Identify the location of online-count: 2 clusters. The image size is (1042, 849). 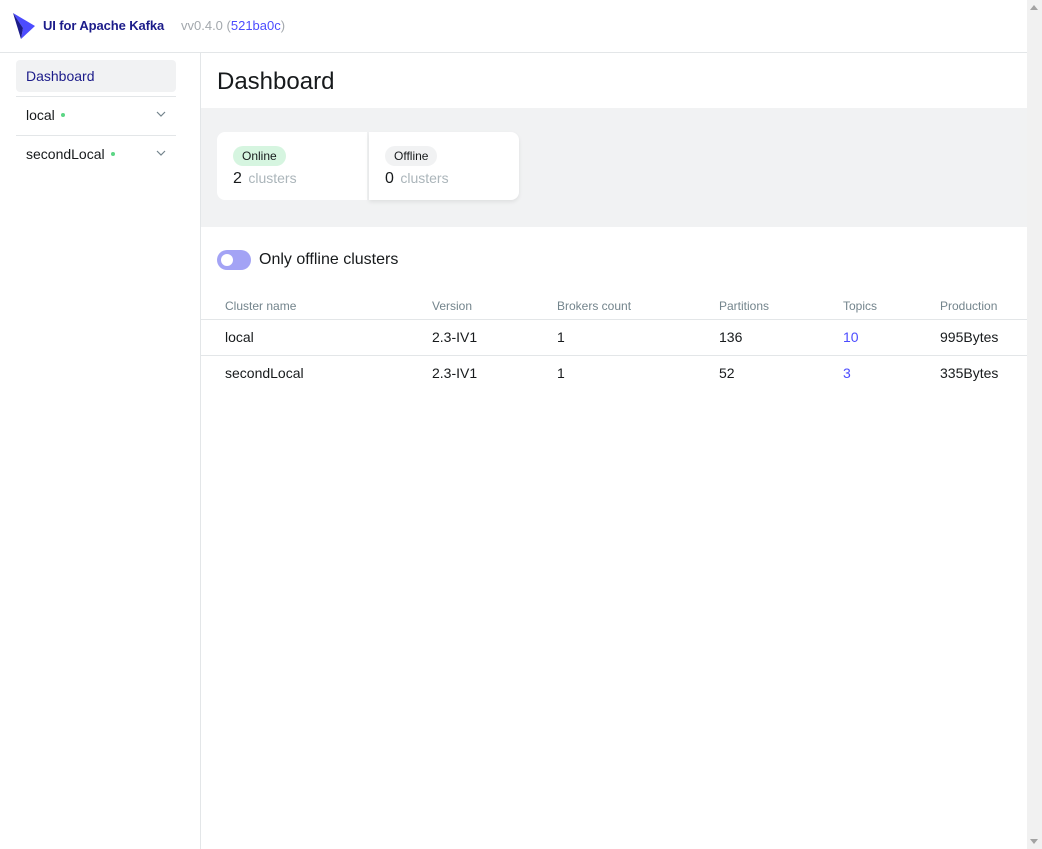
(292, 179).